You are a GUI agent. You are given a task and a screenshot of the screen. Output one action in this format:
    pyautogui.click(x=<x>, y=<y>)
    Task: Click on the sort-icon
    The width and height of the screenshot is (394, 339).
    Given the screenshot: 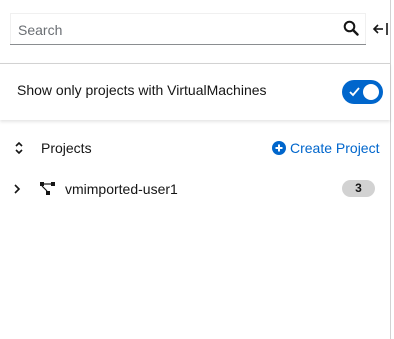 What is the action you would take?
    pyautogui.click(x=19, y=148)
    